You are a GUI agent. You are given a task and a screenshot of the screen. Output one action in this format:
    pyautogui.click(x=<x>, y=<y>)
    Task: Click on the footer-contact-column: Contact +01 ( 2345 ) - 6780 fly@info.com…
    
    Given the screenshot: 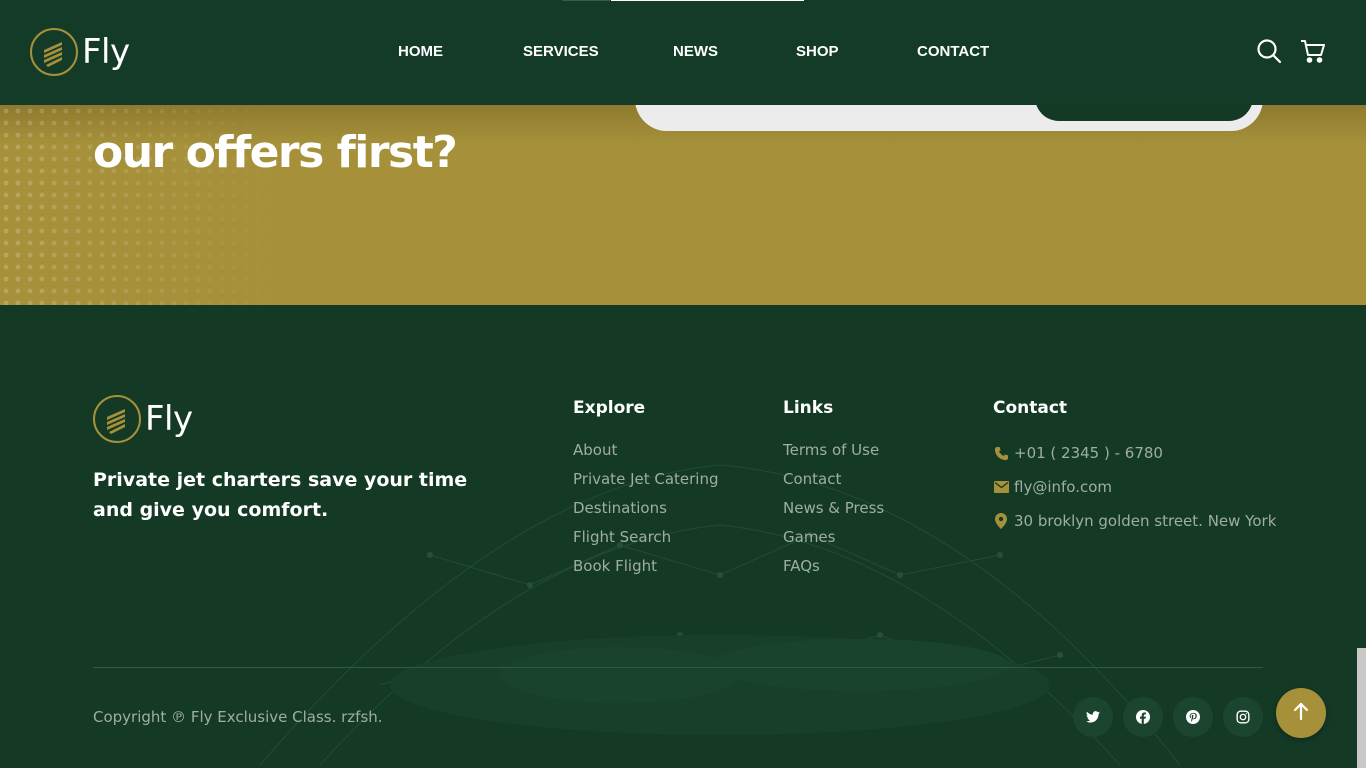 What is the action you would take?
    pyautogui.click(x=1134, y=468)
    